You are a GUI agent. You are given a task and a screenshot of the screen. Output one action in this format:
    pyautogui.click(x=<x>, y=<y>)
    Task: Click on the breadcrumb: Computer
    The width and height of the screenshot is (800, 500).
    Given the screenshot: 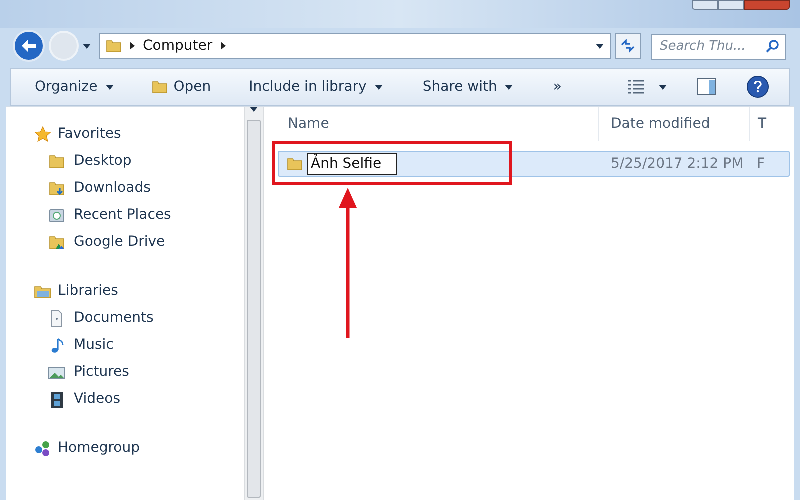 What is the action you would take?
    pyautogui.click(x=178, y=46)
    